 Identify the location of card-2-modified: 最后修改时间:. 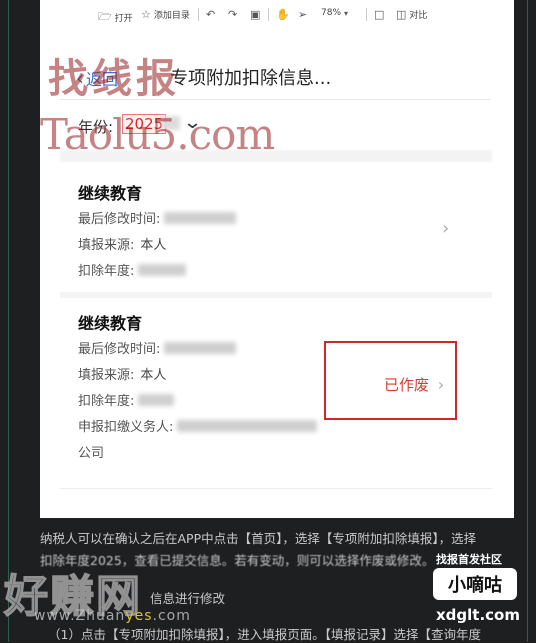
(157, 347).